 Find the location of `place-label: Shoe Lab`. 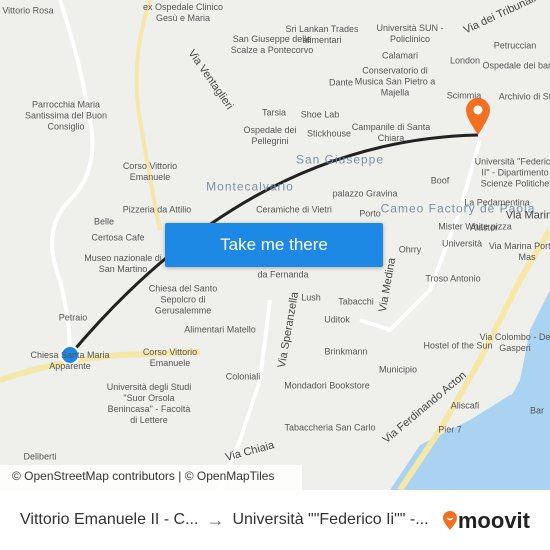

place-label: Shoe Lab is located at coordinates (320, 114).